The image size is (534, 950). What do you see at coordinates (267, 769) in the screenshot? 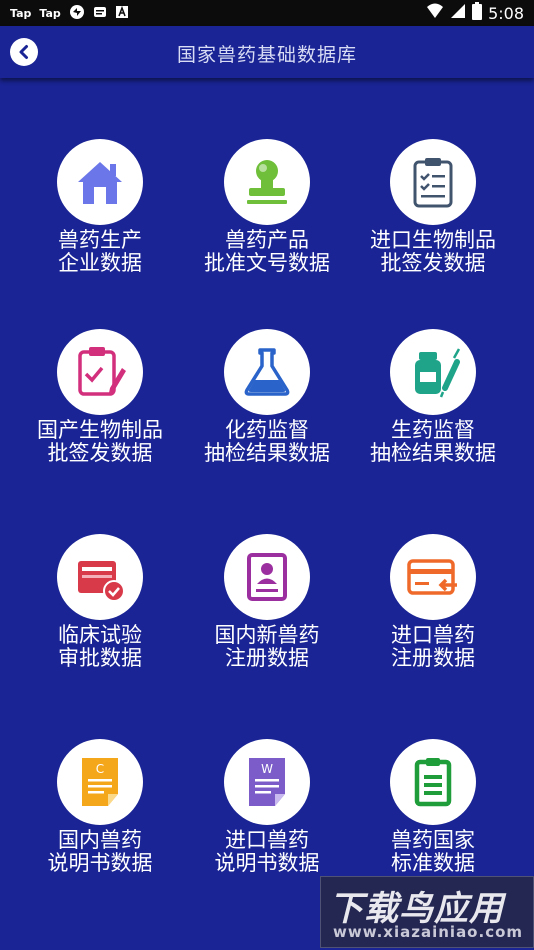
I see `svg-text: W` at bounding box center [267, 769].